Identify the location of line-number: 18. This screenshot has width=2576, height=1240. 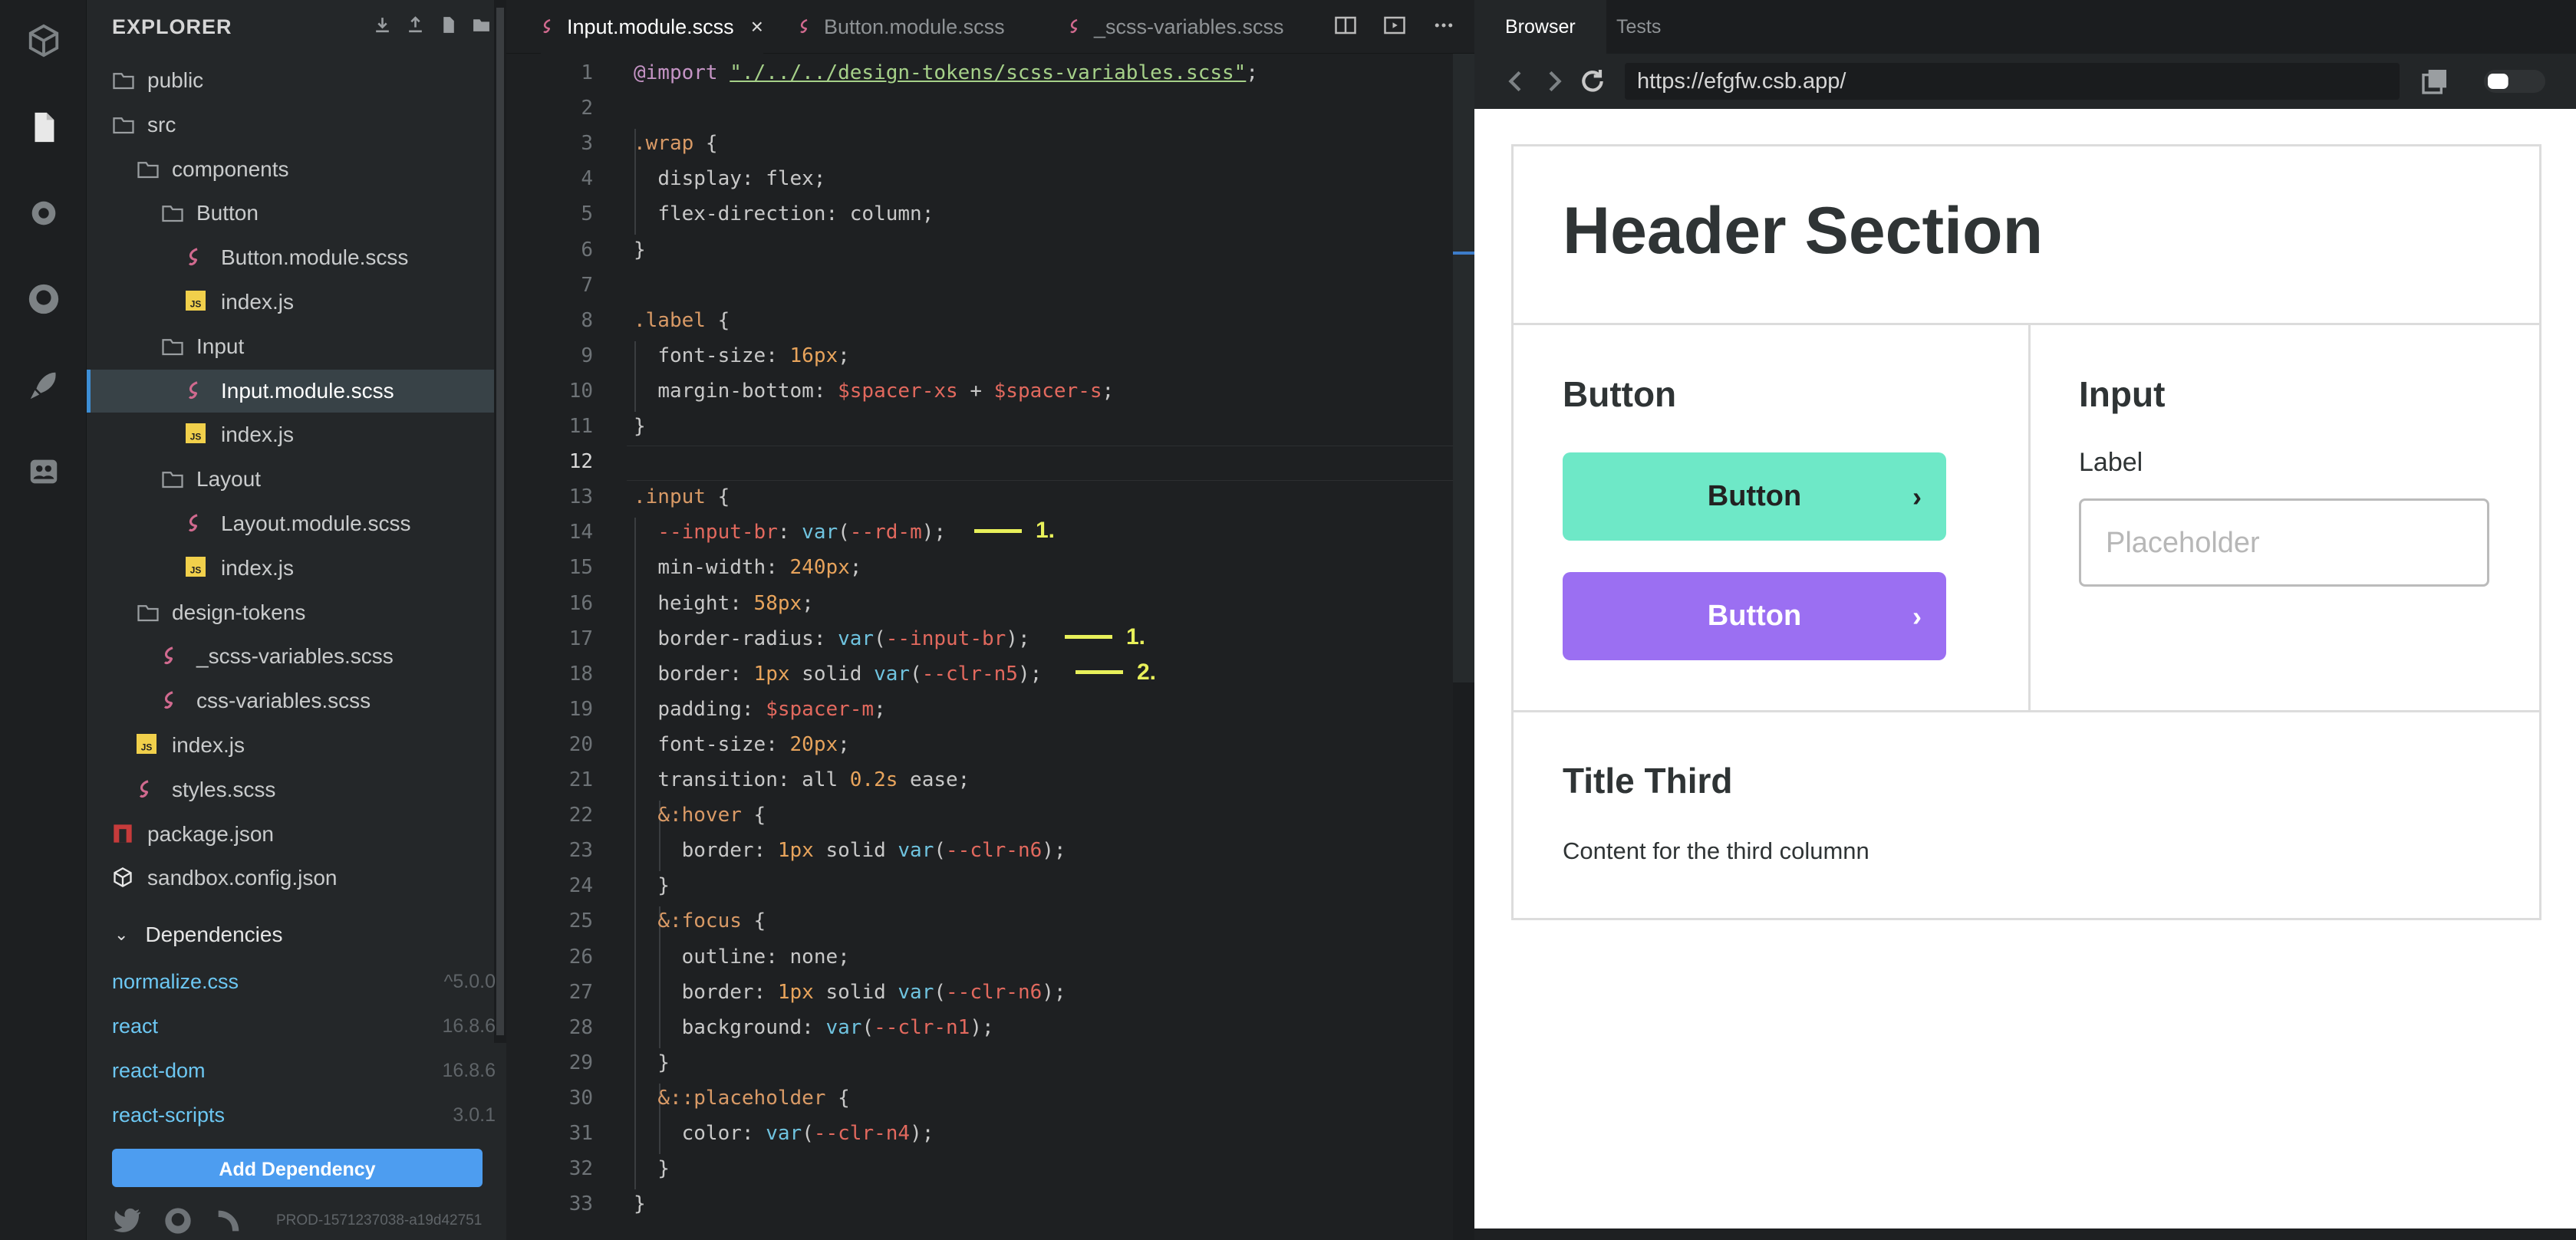
(580, 674).